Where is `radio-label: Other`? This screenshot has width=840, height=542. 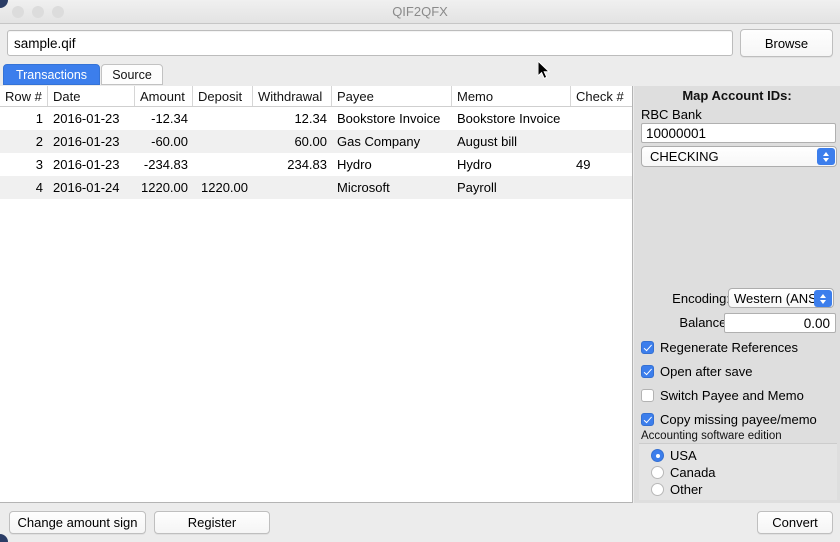
radio-label: Other is located at coordinates (686, 489).